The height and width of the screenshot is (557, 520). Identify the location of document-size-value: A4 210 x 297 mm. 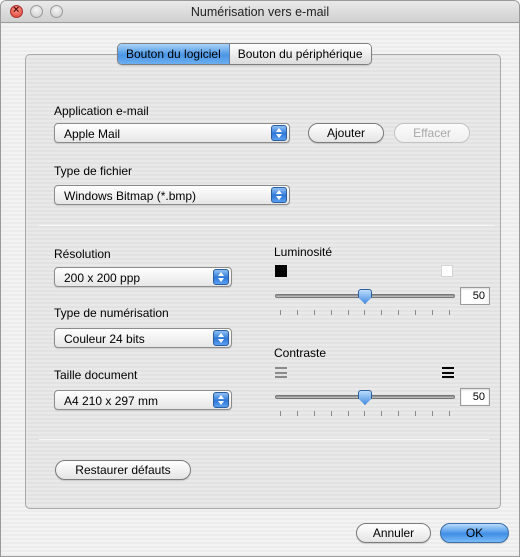
(111, 401).